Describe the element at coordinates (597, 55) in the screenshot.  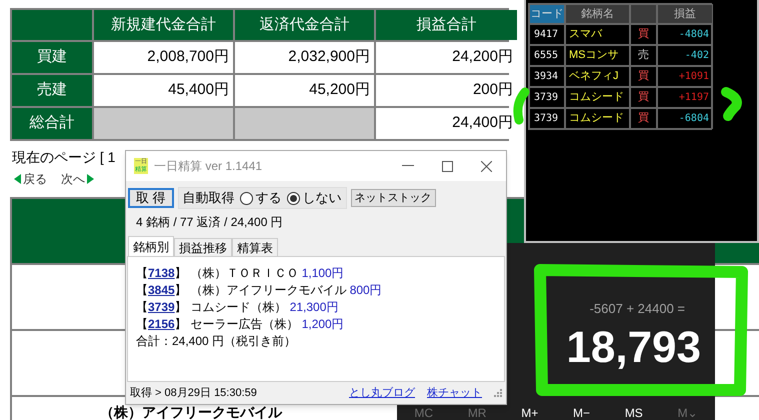
I see `table-cell: MSコンサ` at that location.